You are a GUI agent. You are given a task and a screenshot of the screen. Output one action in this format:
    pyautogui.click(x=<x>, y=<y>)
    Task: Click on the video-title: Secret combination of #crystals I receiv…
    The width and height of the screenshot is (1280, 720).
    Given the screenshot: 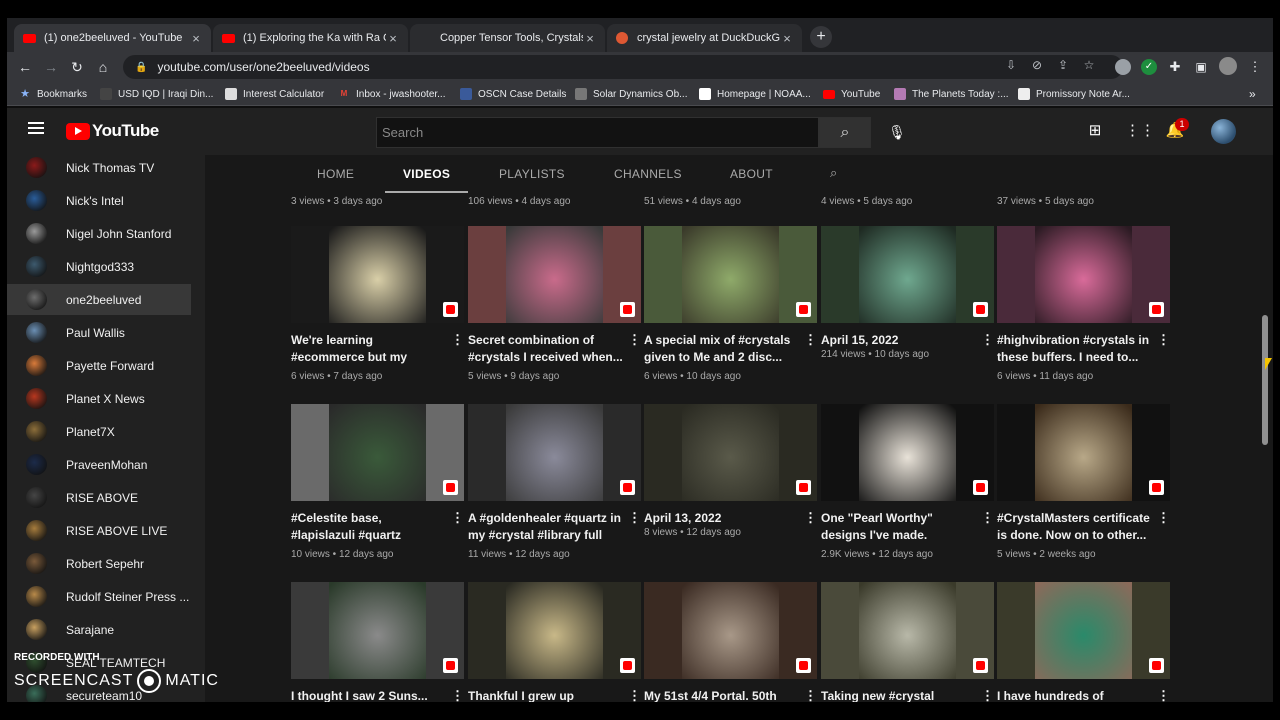 What is the action you would take?
    pyautogui.click(x=545, y=349)
    